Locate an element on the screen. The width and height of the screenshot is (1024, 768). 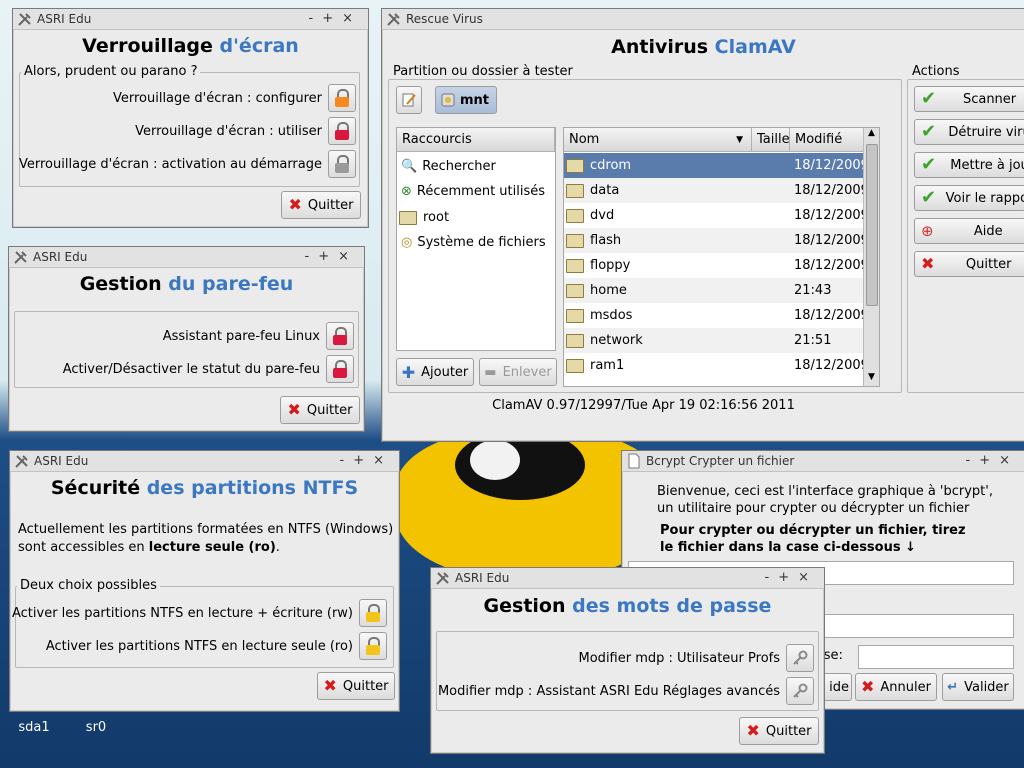
pencil-icon is located at coordinates (409, 100).